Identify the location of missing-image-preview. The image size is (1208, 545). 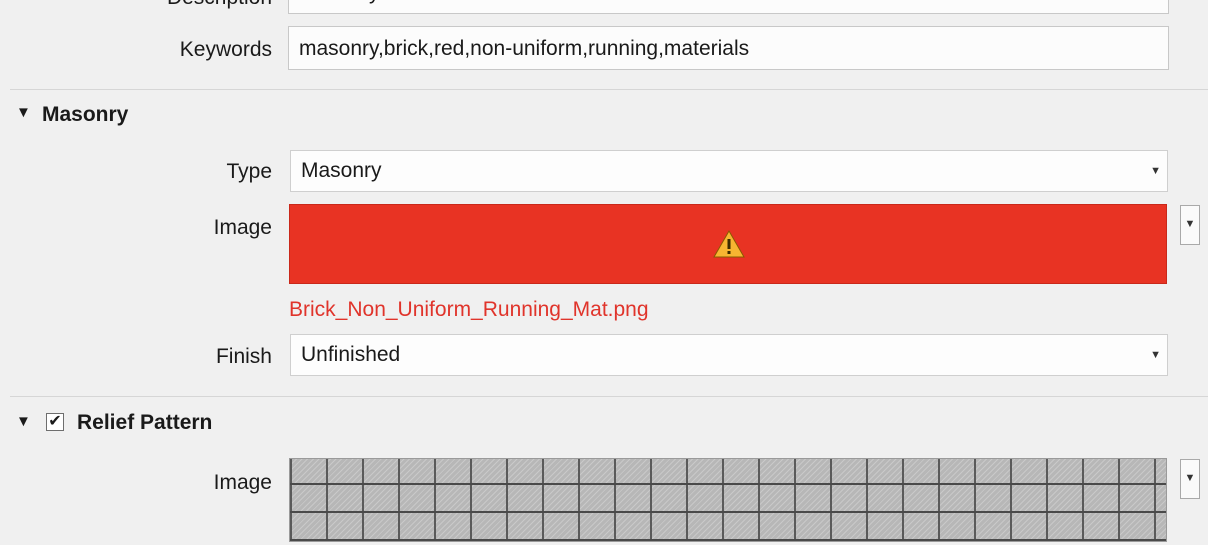
(728, 244).